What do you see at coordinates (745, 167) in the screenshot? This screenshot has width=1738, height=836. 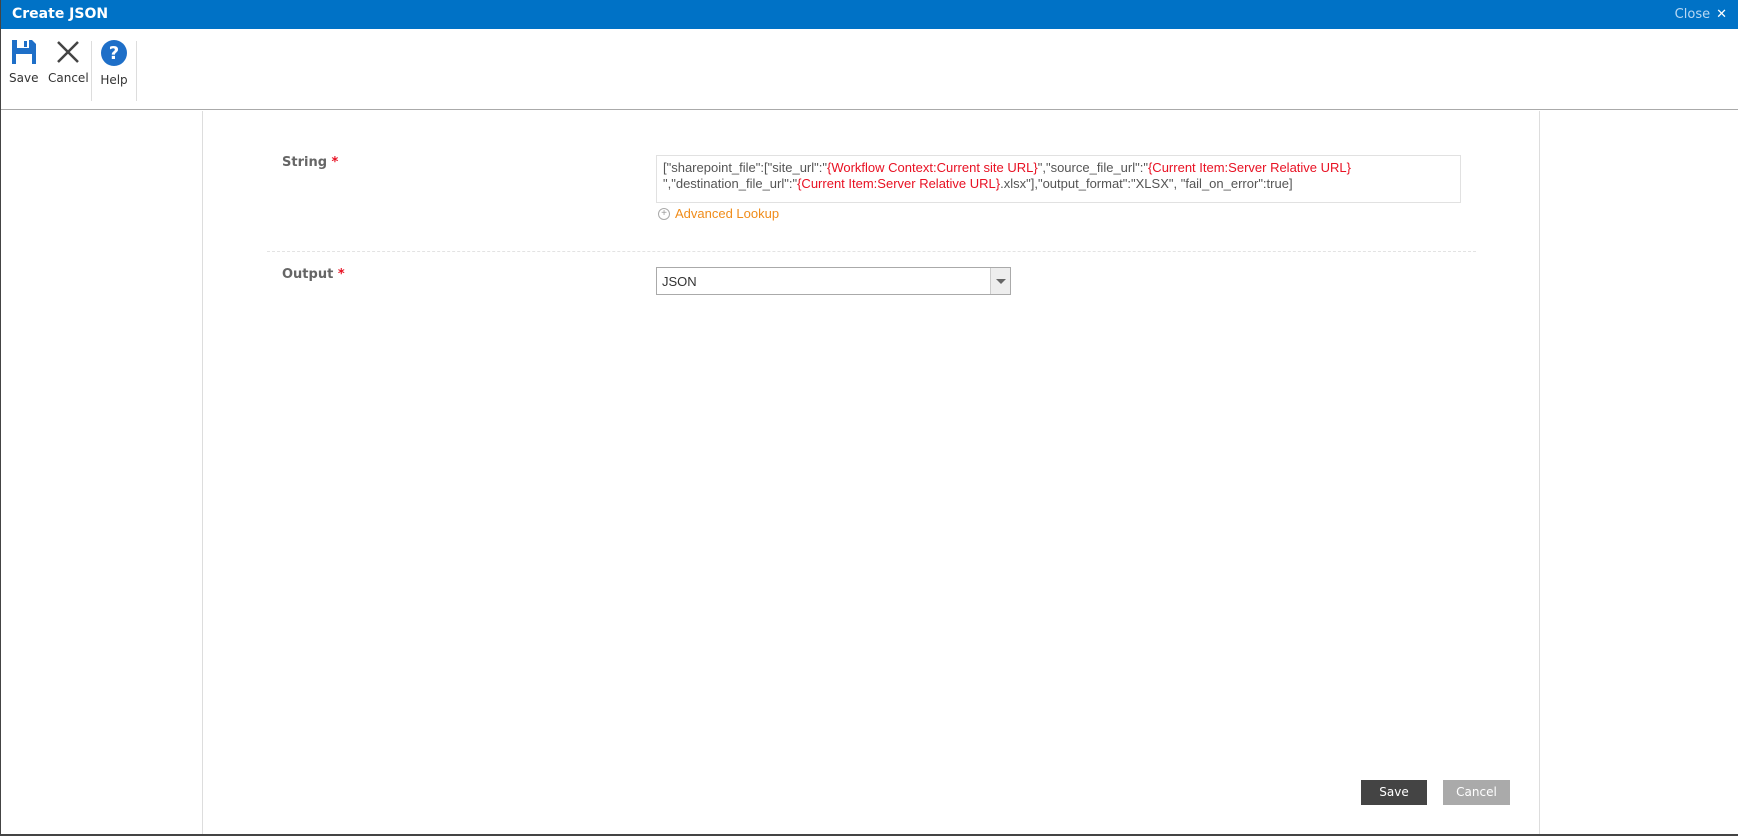 I see `string-text: ["sharepoint_file":["site_url":"` at bounding box center [745, 167].